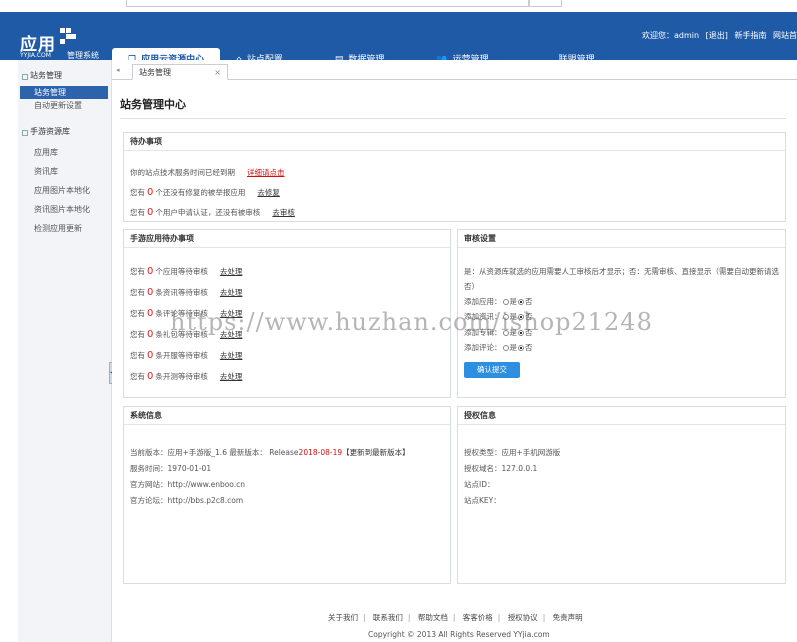 The image size is (797, 642). I want to click on sidebar-group-resource: 手游资源库, so click(64, 132).